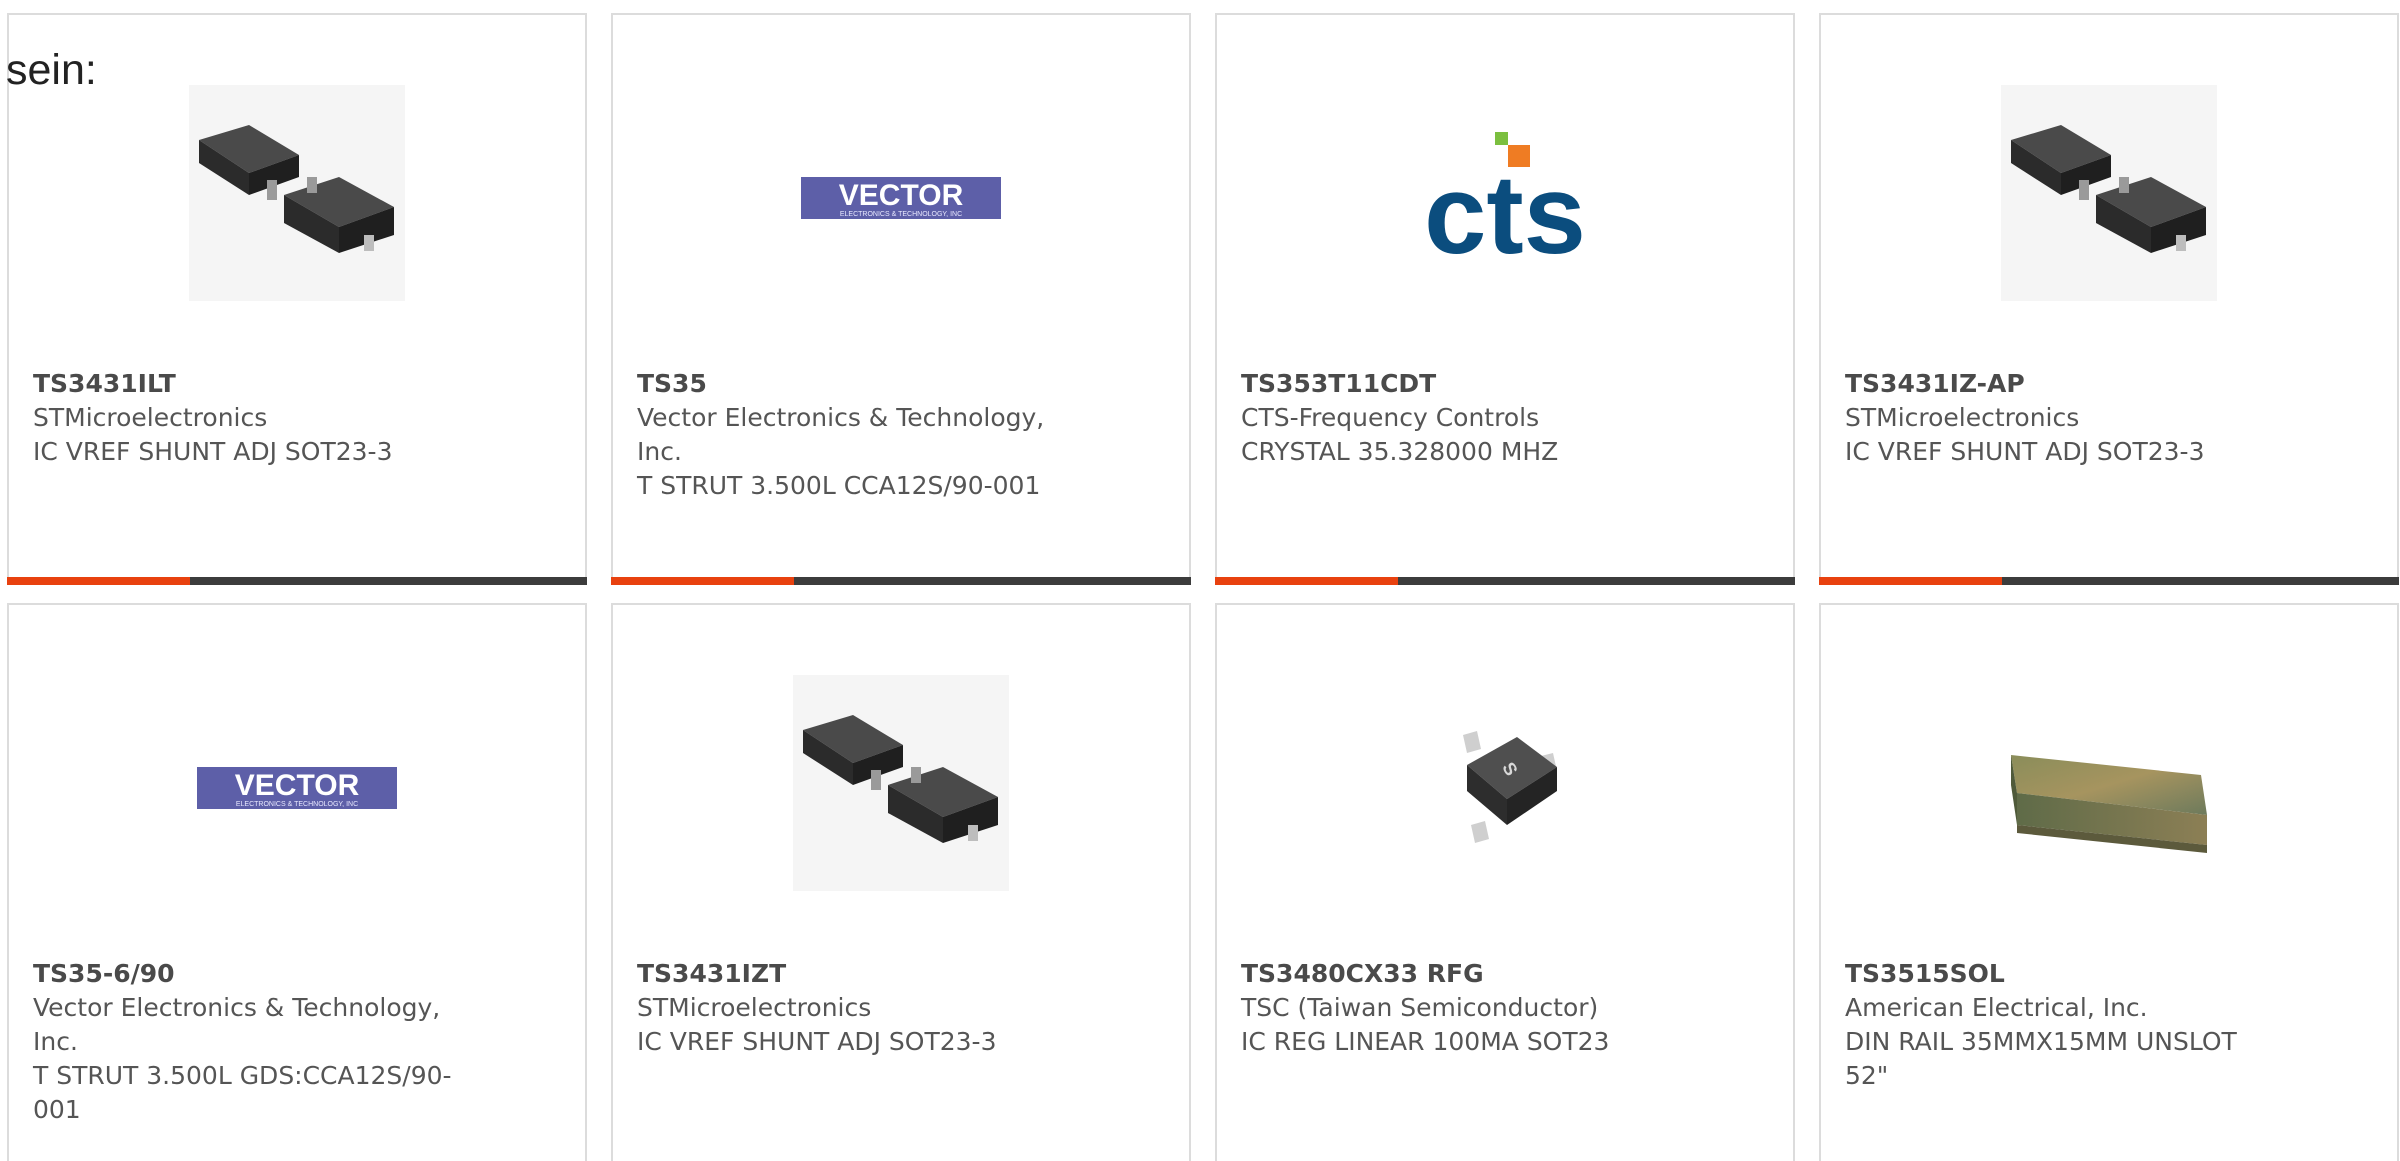  Describe the element at coordinates (1390, 417) in the screenshot. I see `manufacturer: CTS-Frequency Controls` at that location.